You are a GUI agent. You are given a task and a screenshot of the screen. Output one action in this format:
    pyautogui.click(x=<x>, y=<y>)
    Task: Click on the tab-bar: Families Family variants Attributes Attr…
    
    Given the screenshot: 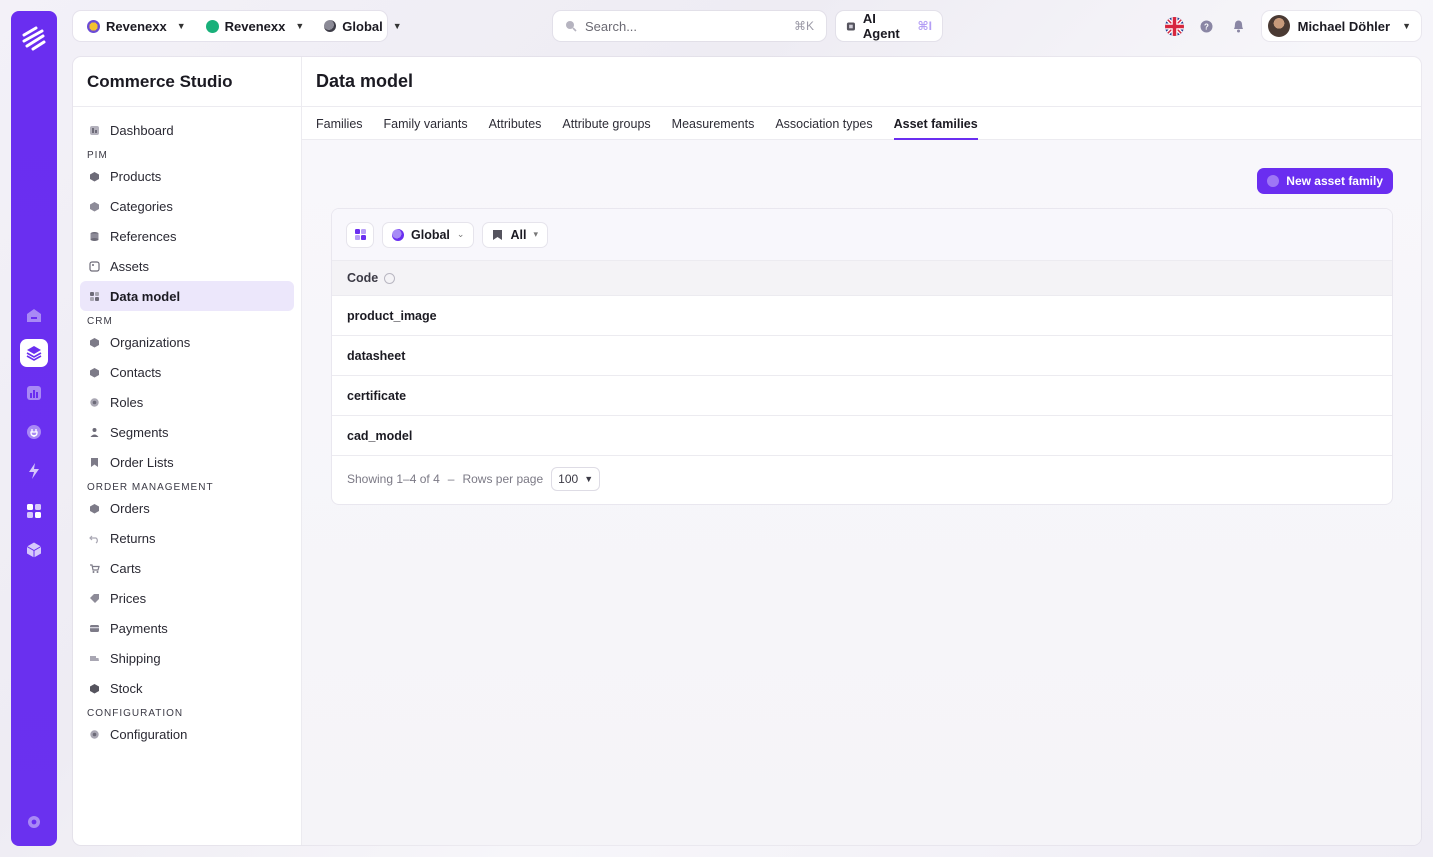 What is the action you would take?
    pyautogui.click(x=861, y=123)
    